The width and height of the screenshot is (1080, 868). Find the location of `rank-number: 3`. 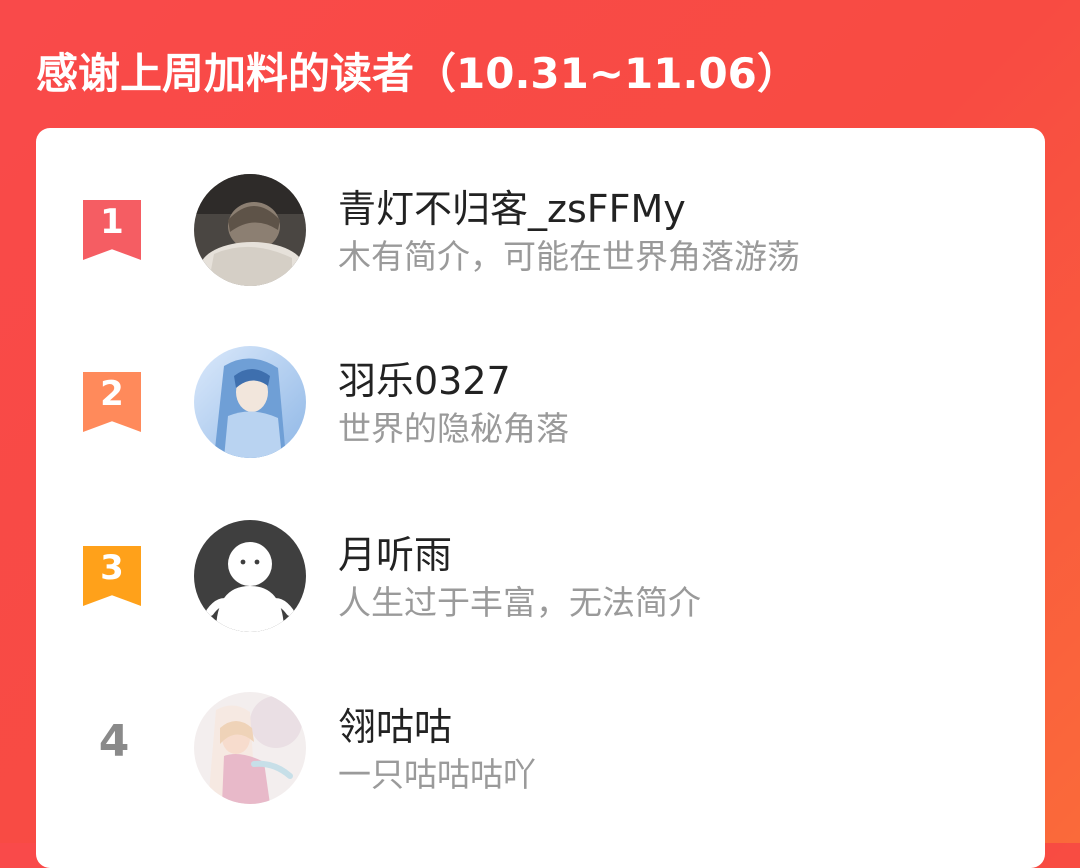

rank-number: 3 is located at coordinates (112, 568).